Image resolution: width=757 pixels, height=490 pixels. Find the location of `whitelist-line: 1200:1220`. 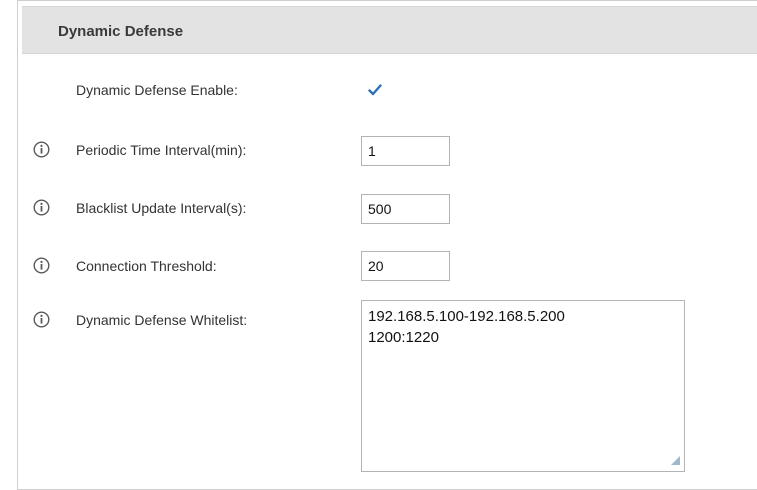

whitelist-line: 1200:1220 is located at coordinates (403, 337).